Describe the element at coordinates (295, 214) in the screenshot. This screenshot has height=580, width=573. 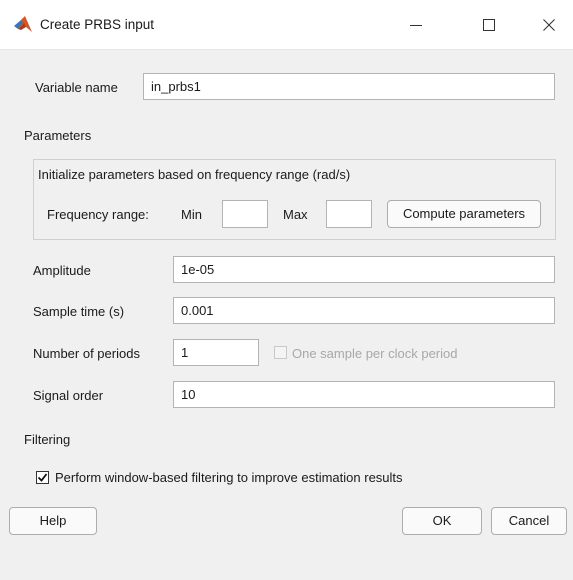
I see `max-label: Max` at that location.